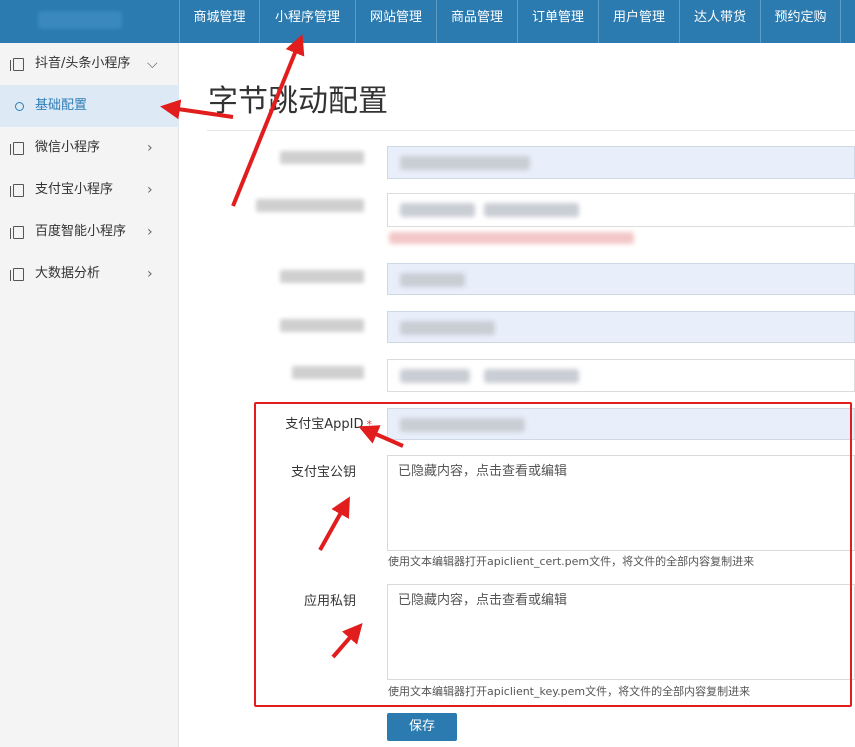 This screenshot has width=855, height=747. I want to click on sidebar-item-basic-config: 基础配置, so click(89, 106).